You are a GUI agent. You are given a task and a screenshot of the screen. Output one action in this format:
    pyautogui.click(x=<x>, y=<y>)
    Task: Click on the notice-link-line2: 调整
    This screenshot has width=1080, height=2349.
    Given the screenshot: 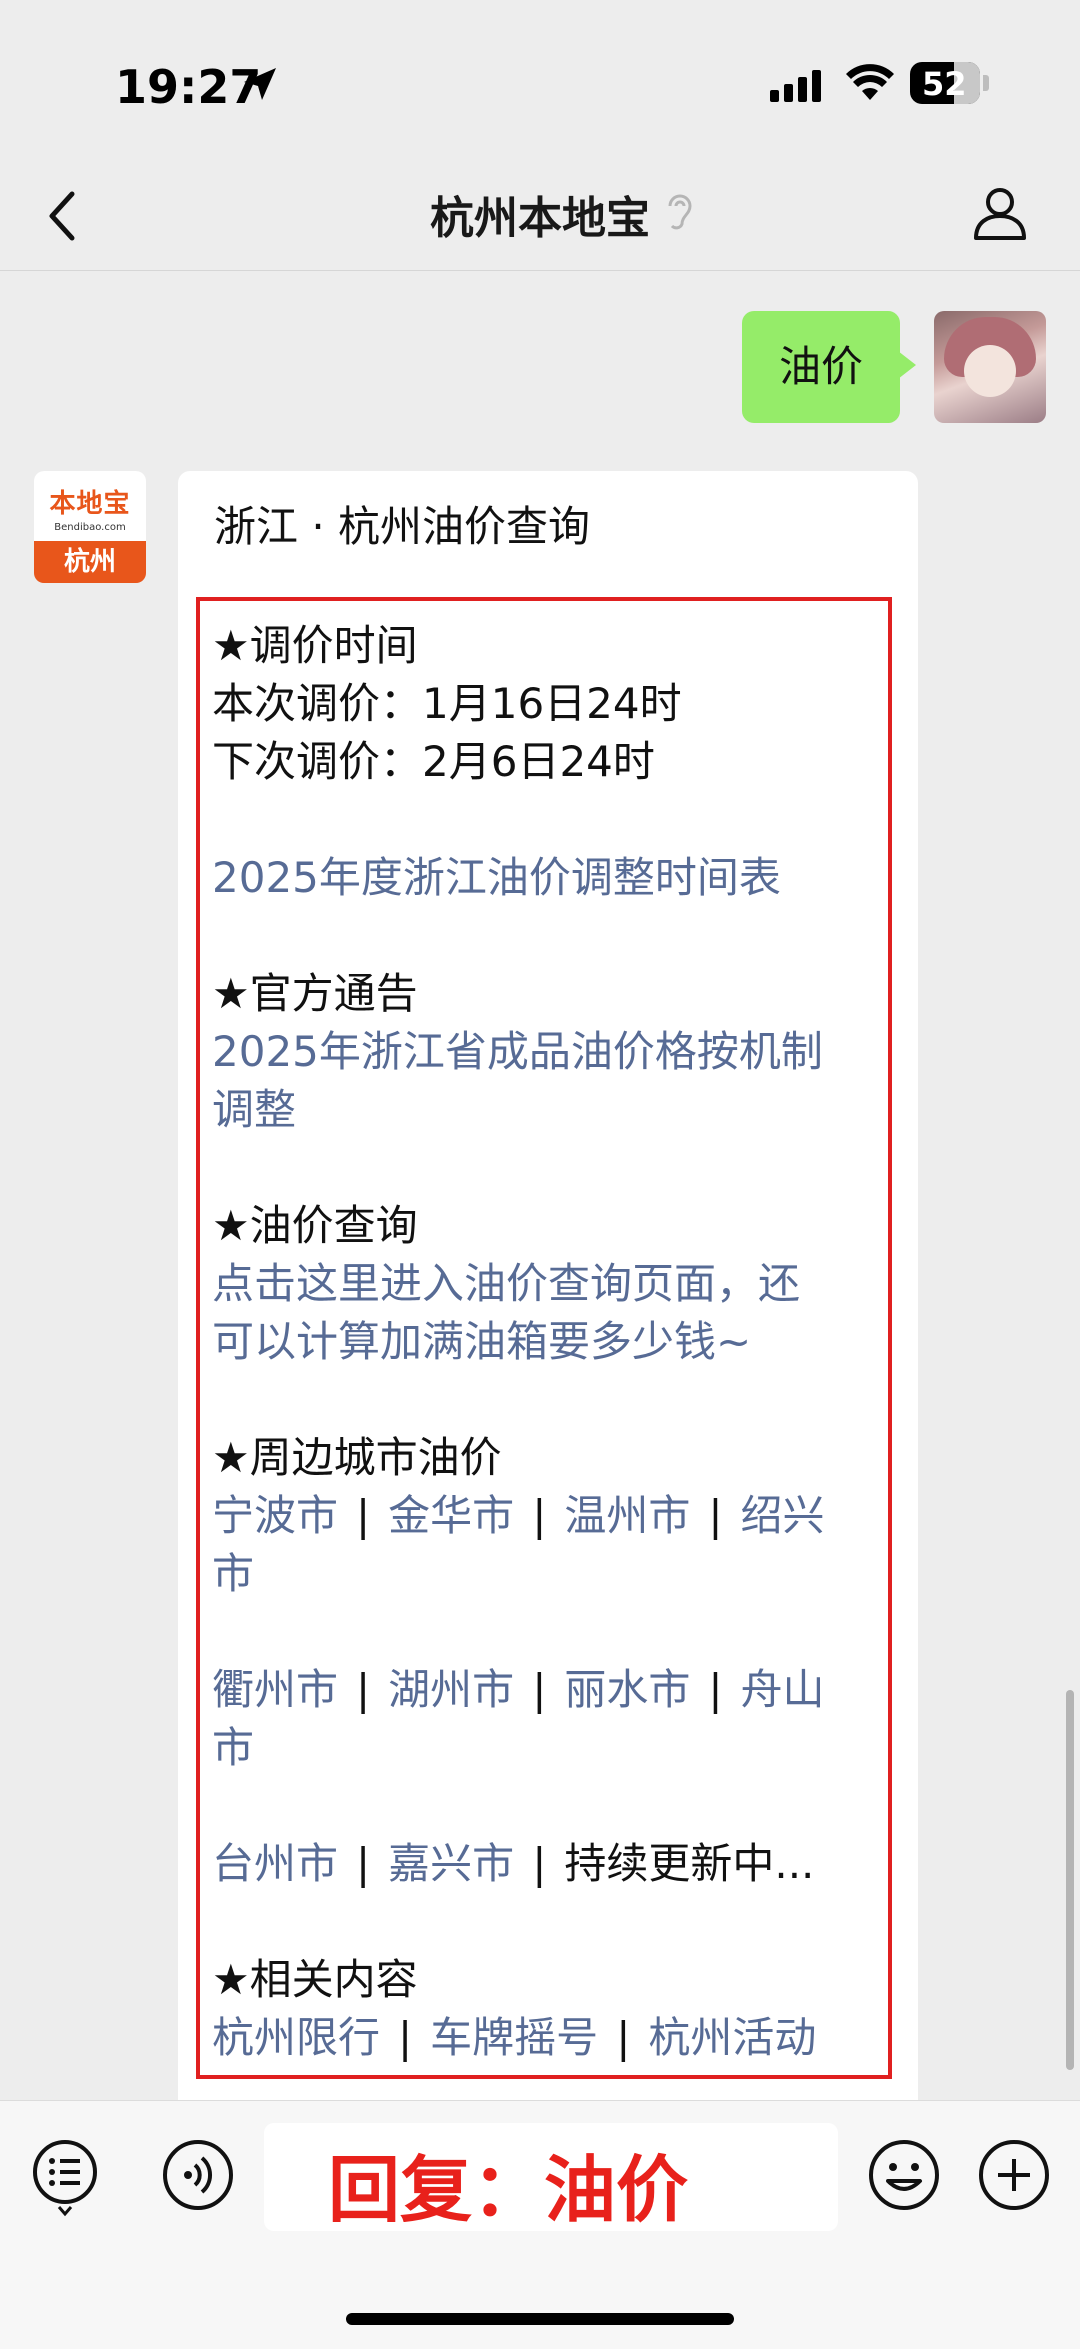 What is the action you would take?
    pyautogui.click(x=254, y=1106)
    